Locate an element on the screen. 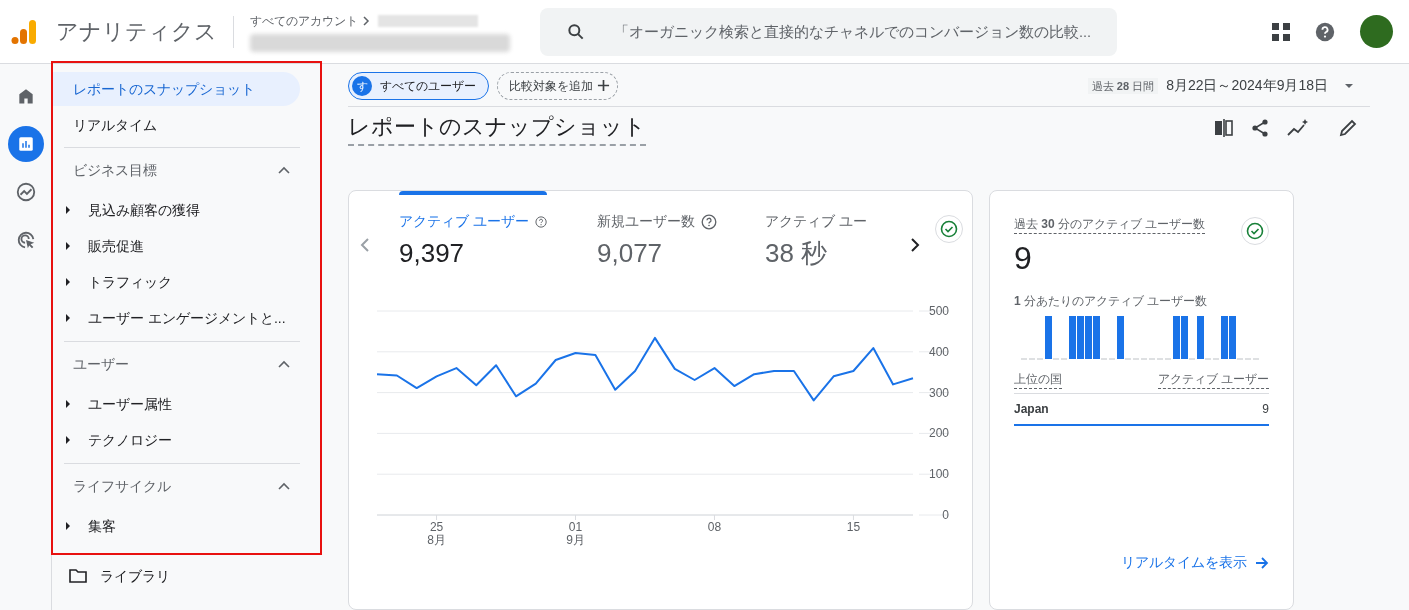  metric-label: アクティブ ユー is located at coordinates (816, 221).